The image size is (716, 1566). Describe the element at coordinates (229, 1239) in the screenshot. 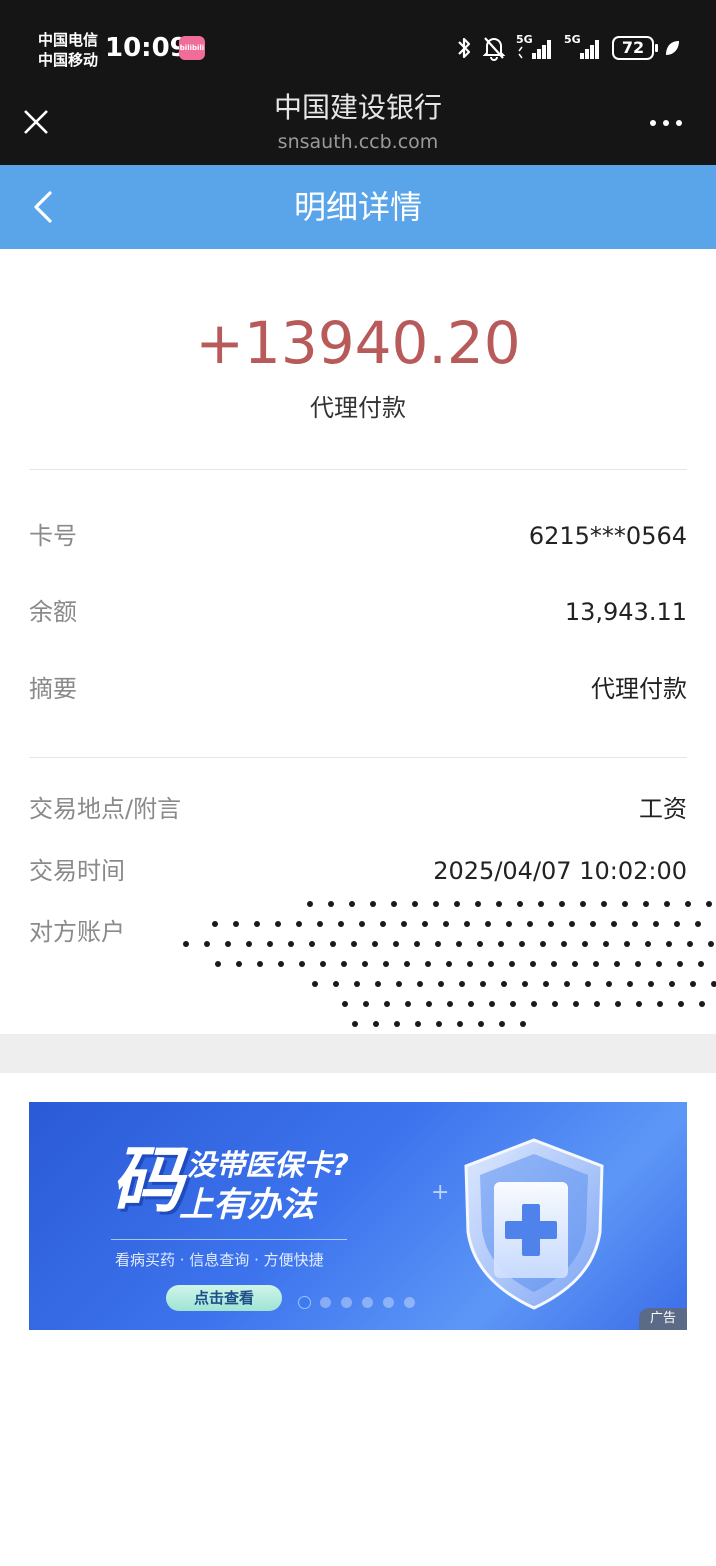

I see `ad-divider` at that location.